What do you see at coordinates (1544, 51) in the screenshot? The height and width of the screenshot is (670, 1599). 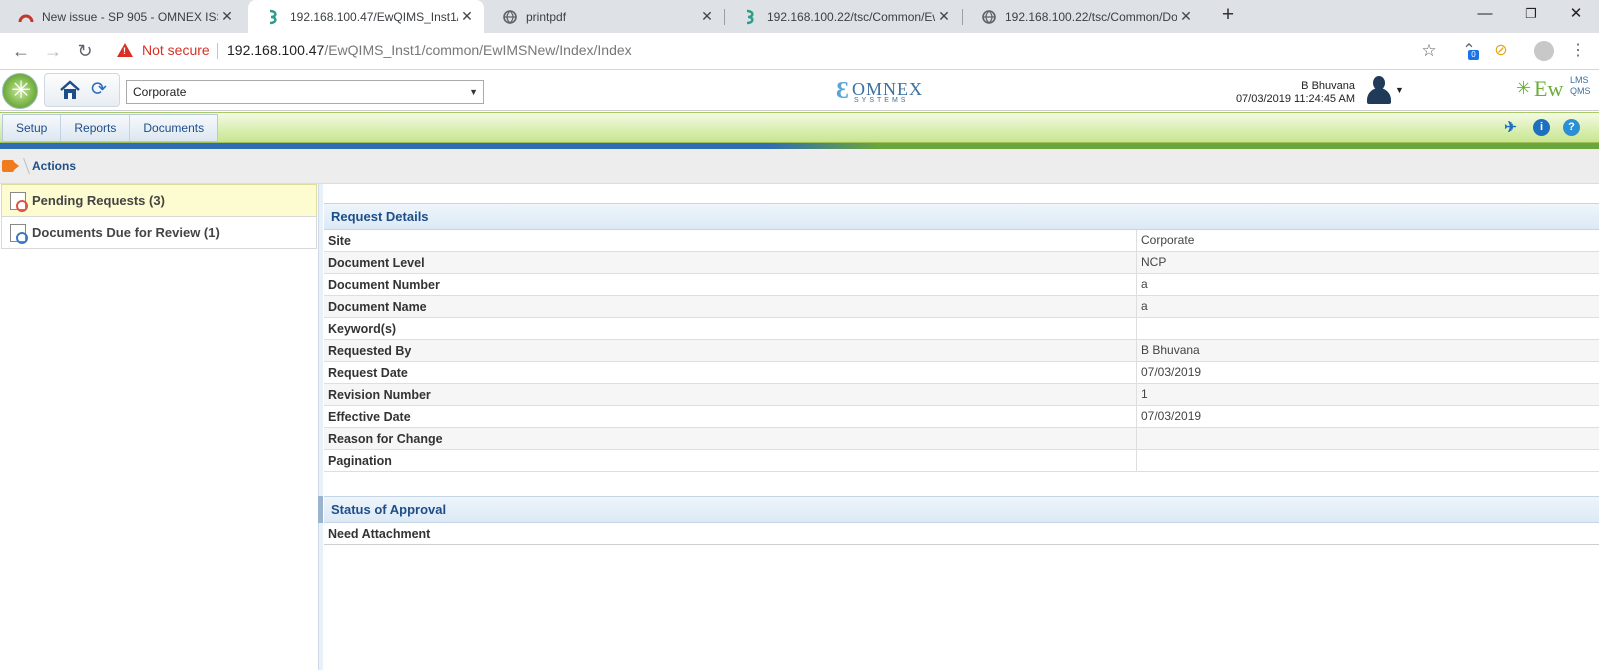 I see `profile-avatar-icon` at bounding box center [1544, 51].